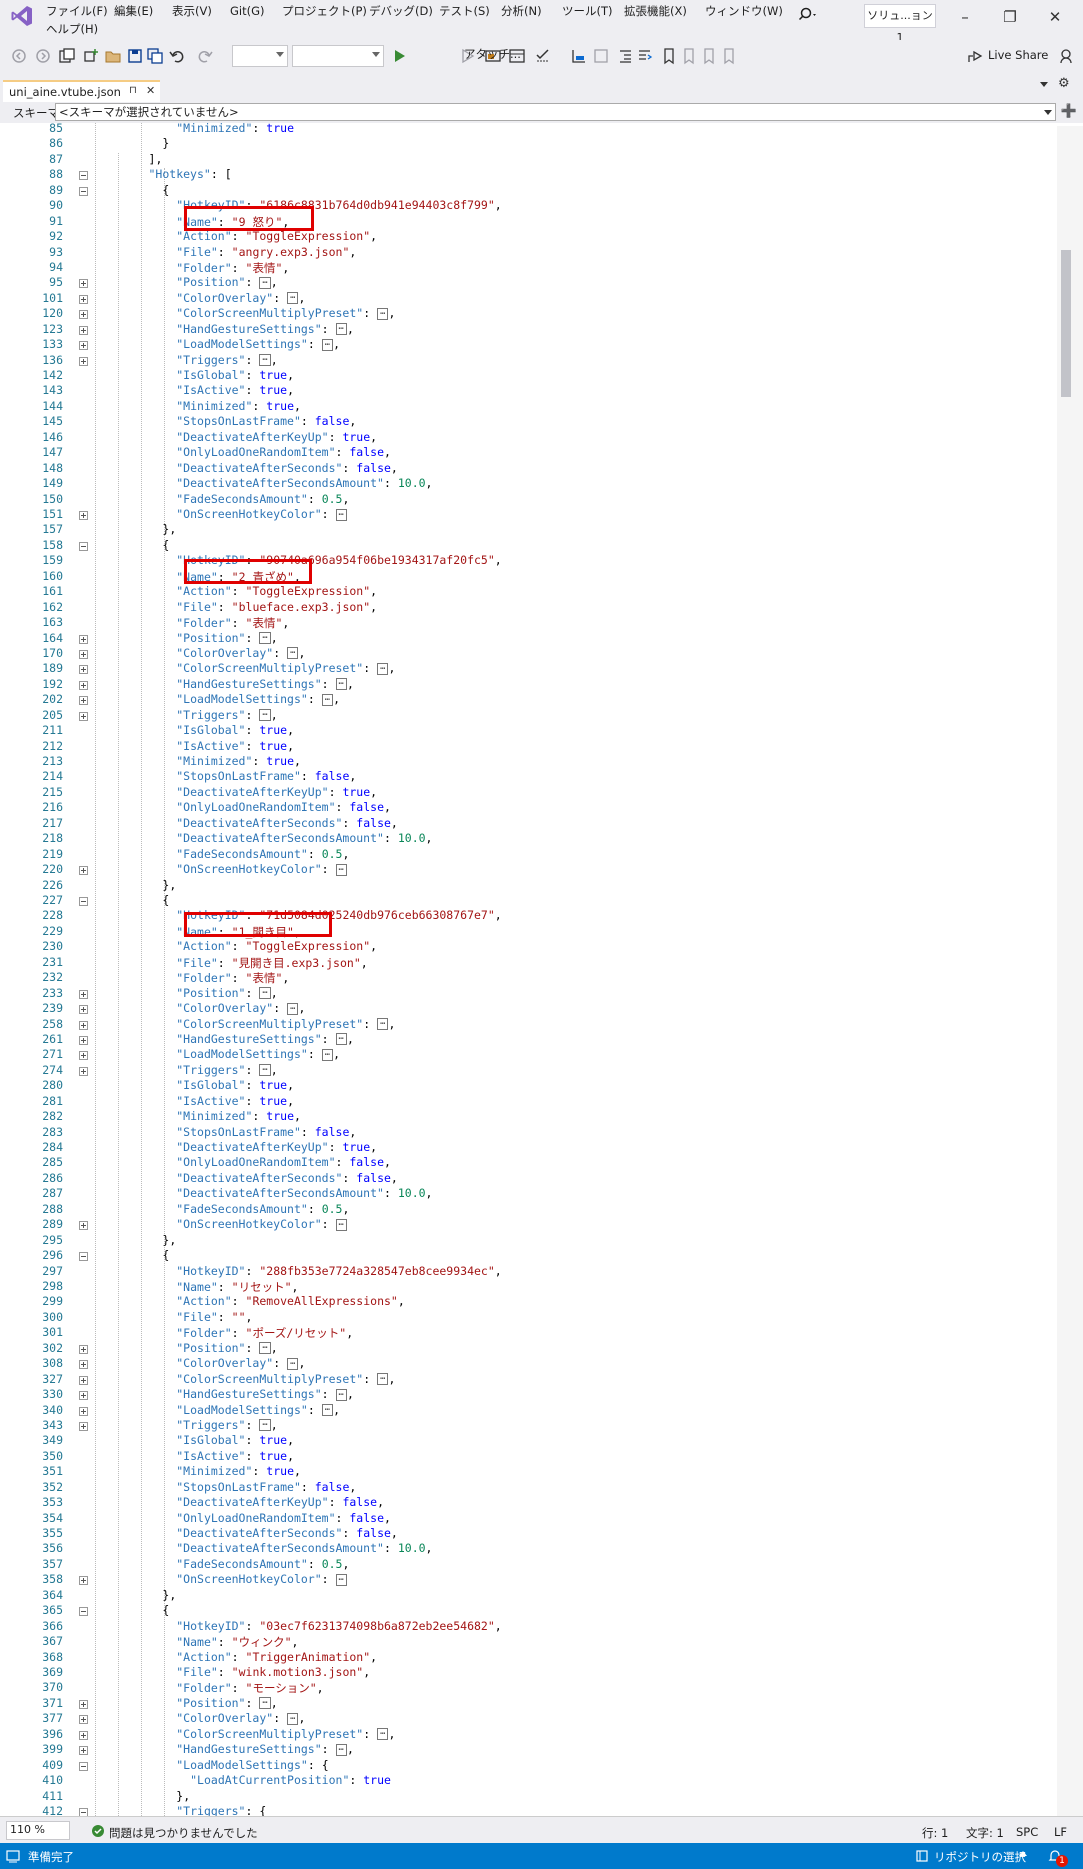 The image size is (1083, 1869). What do you see at coordinates (231, 1672) in the screenshot?
I see `code-line: "File": "wink.motion3.json",` at bounding box center [231, 1672].